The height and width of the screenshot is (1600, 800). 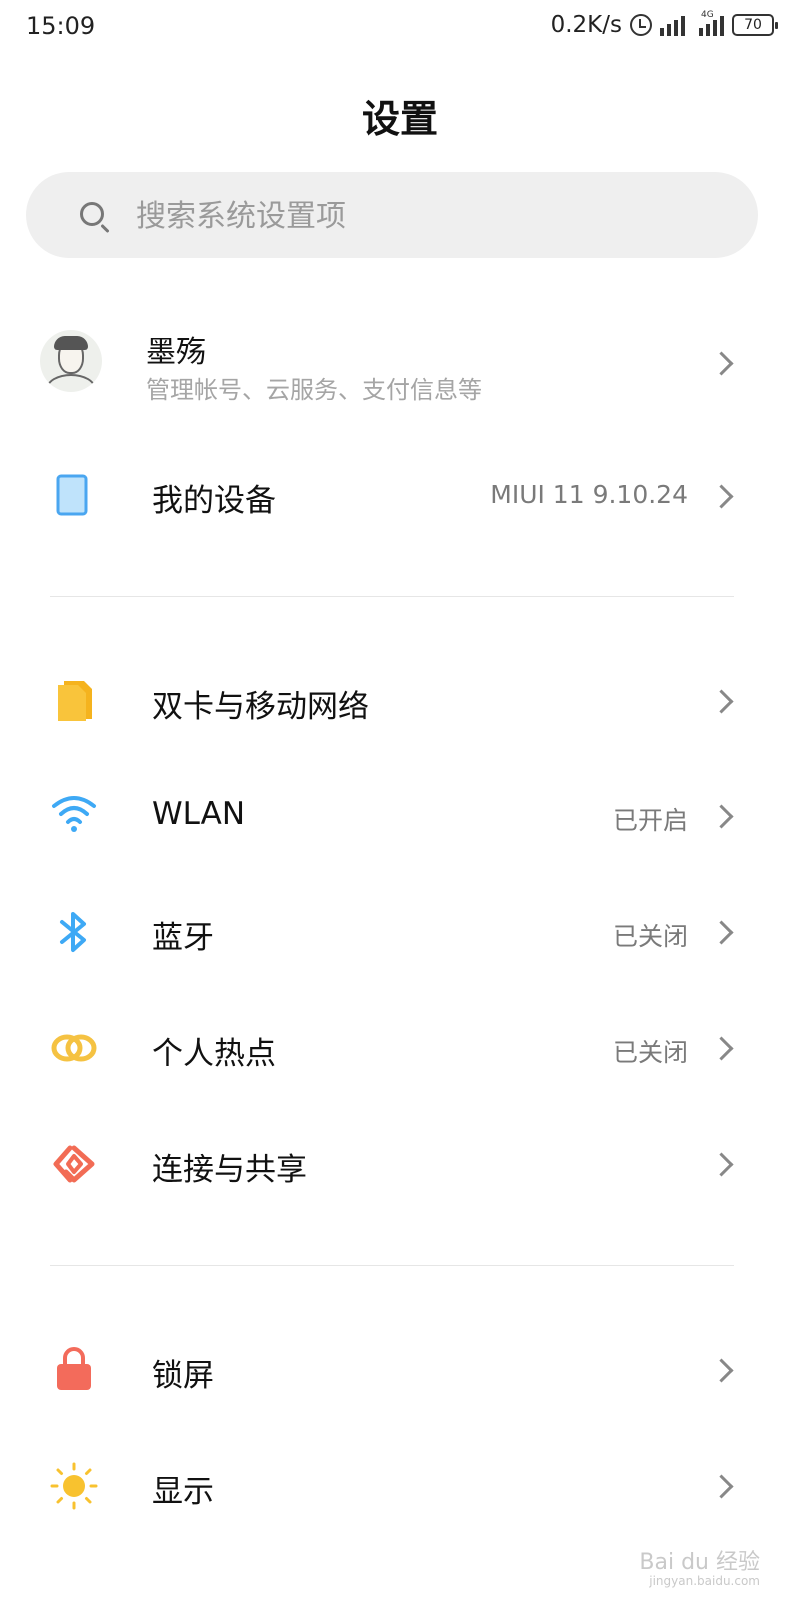 I want to click on signal-4g-icon: 4G, so click(x=711, y=23).